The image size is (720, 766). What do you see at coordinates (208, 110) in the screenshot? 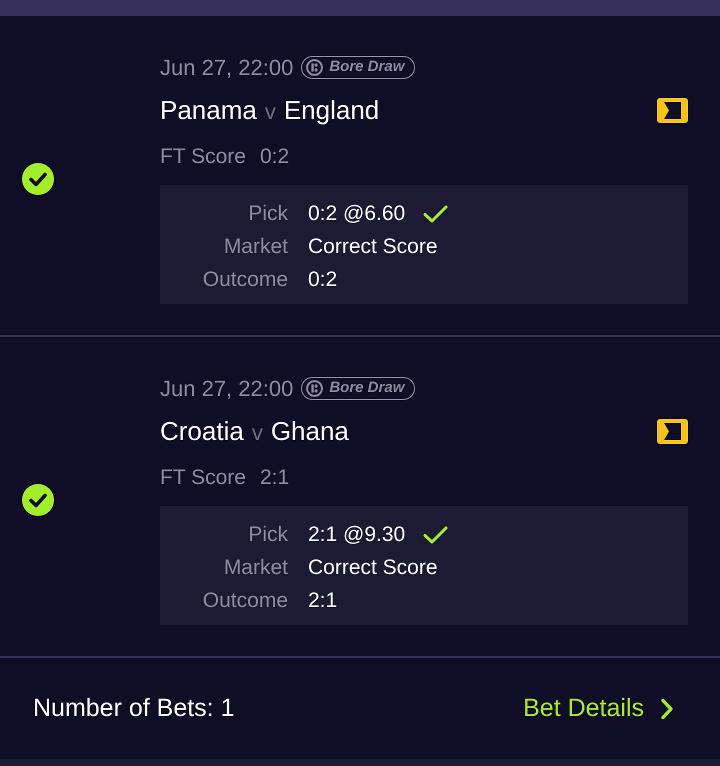
I see `home-team: Panama` at bounding box center [208, 110].